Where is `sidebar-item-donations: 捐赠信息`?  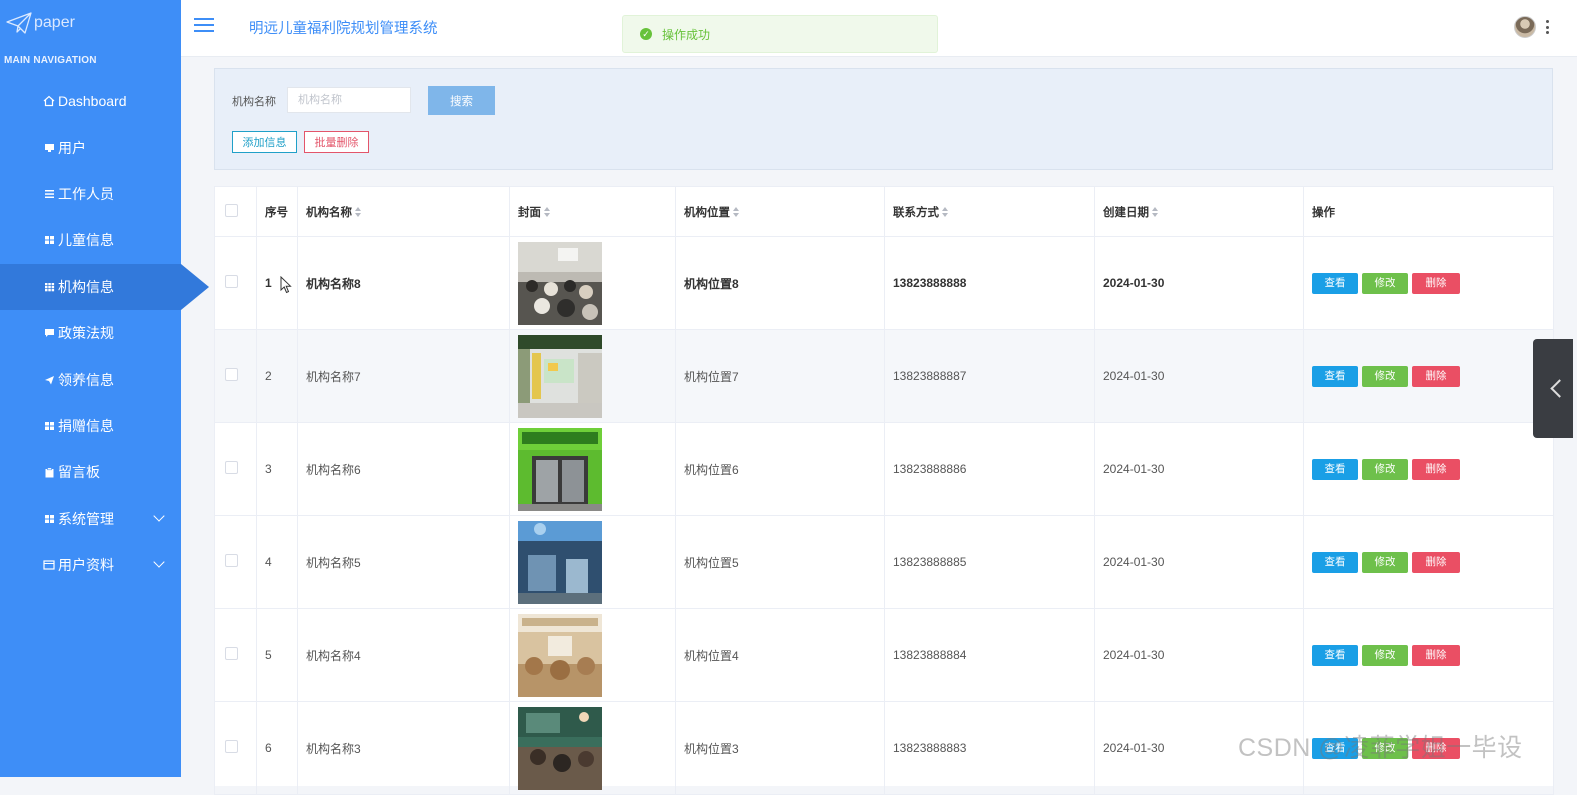
sidebar-item-donations: 捐赠信息 is located at coordinates (90, 426).